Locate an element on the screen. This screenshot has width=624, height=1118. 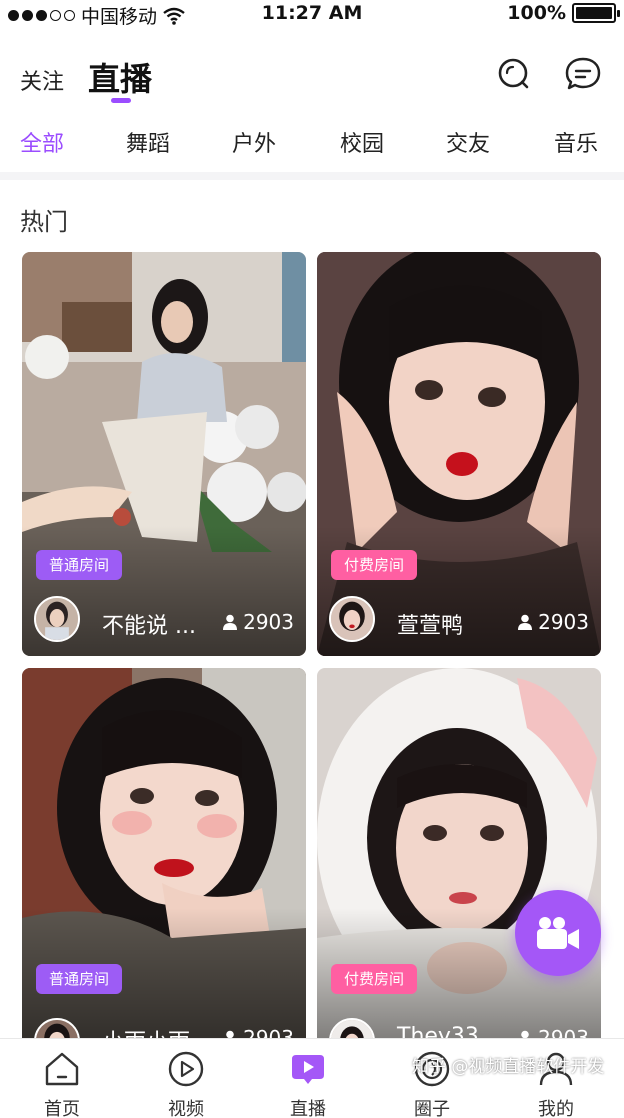
tab-follow: 关注 is located at coordinates (42, 80).